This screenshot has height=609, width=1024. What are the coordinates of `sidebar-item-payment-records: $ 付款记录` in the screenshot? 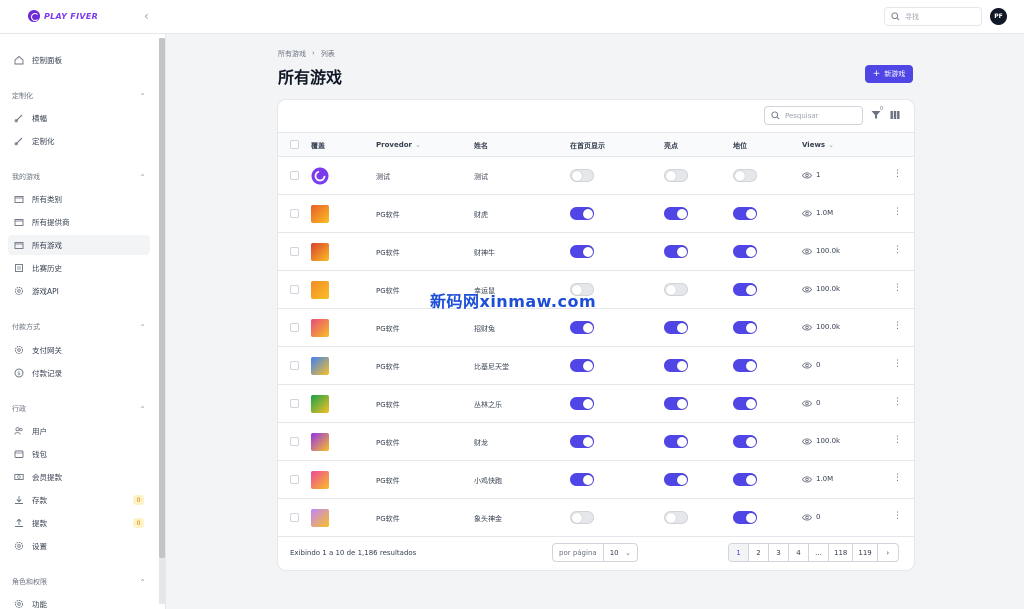 It's located at (79, 373).